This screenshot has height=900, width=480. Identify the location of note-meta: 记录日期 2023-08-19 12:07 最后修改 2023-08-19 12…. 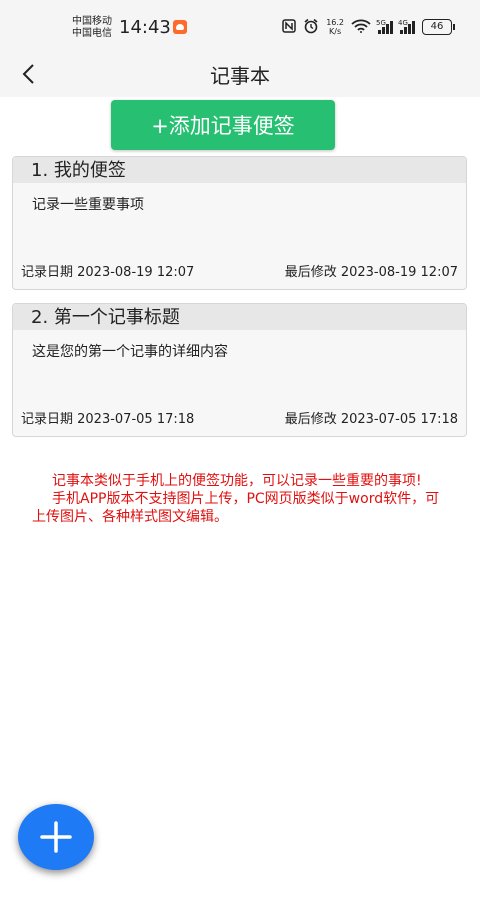
(239, 270).